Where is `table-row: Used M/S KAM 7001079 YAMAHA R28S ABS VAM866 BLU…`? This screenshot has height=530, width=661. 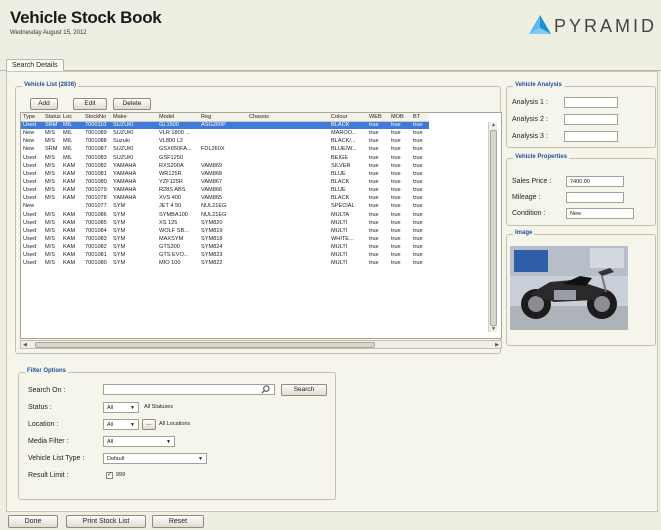
table-row: Used M/S KAM 7001079 YAMAHA R28S ABS VAM866 BLU… is located at coordinates (225, 190).